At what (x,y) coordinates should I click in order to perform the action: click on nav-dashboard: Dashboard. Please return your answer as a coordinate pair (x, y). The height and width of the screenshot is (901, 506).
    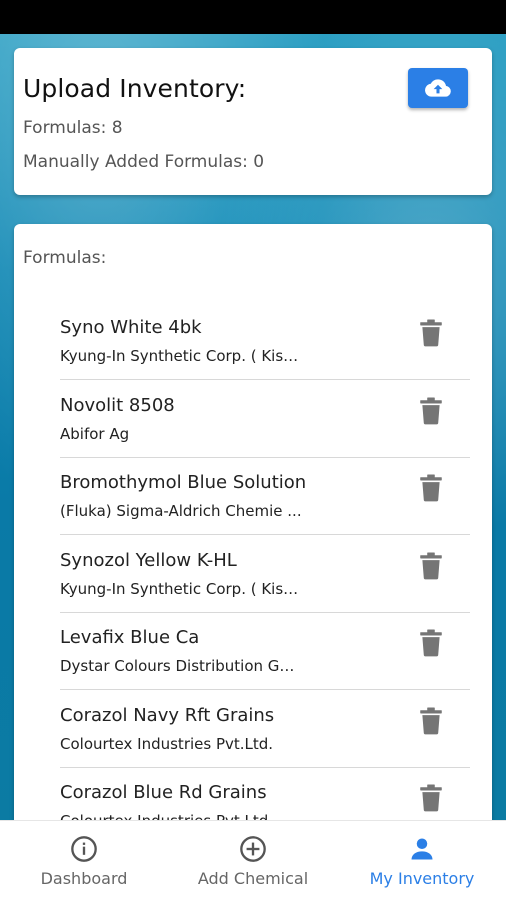
    Looking at the image, I should click on (84, 861).